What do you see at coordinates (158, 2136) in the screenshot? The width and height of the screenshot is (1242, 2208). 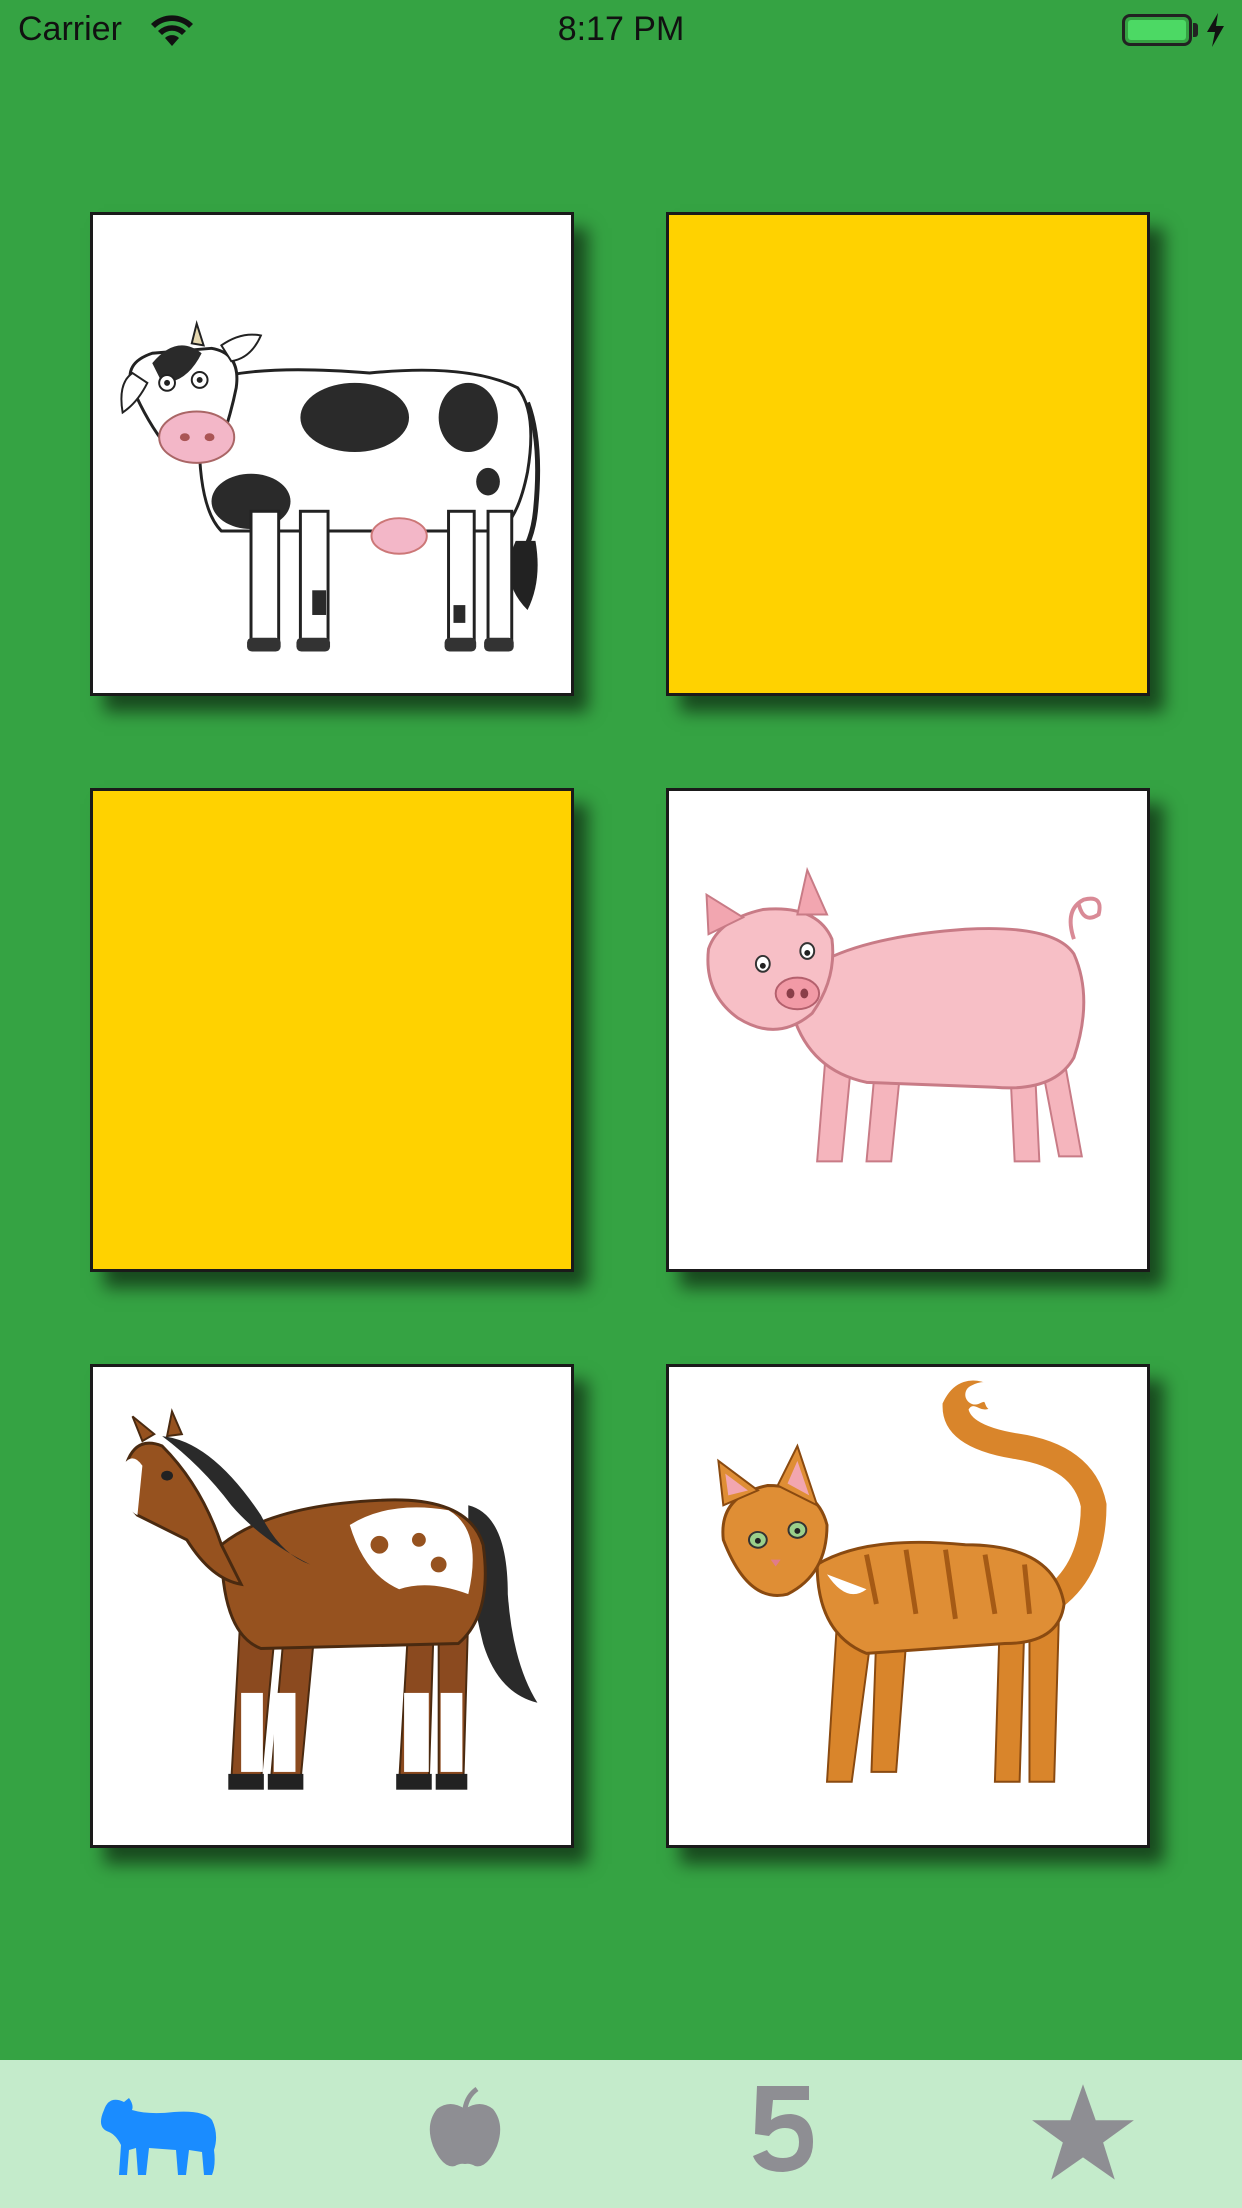 I see `cow-icon` at bounding box center [158, 2136].